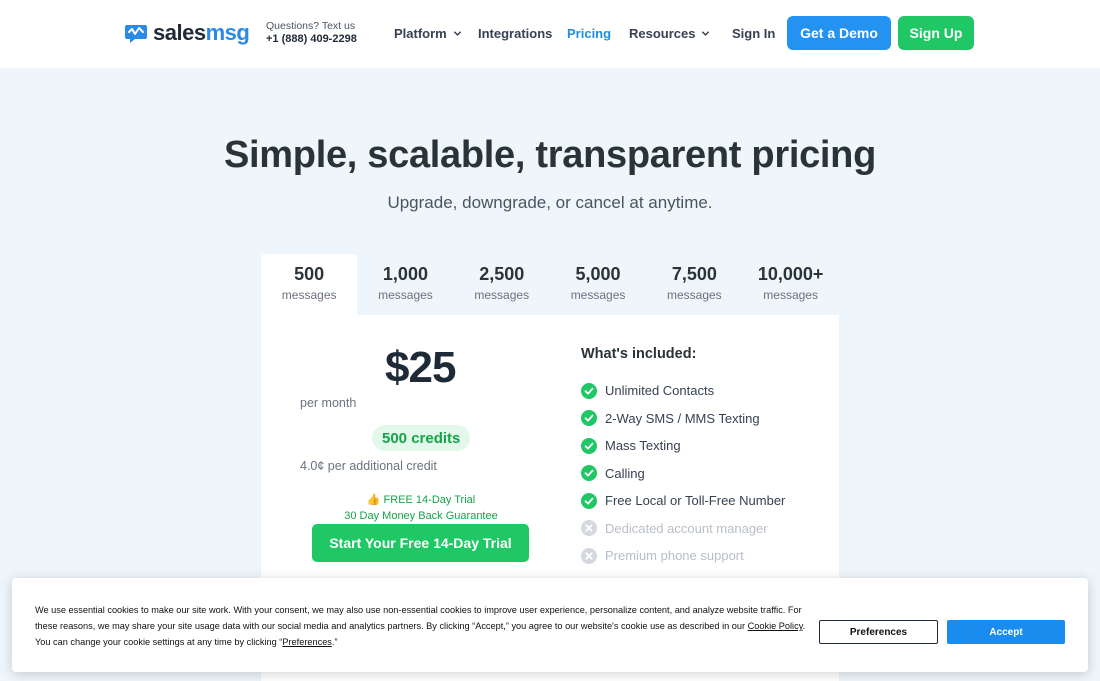 This screenshot has width=1100, height=681. I want to click on plan-period: per month, so click(328, 403).